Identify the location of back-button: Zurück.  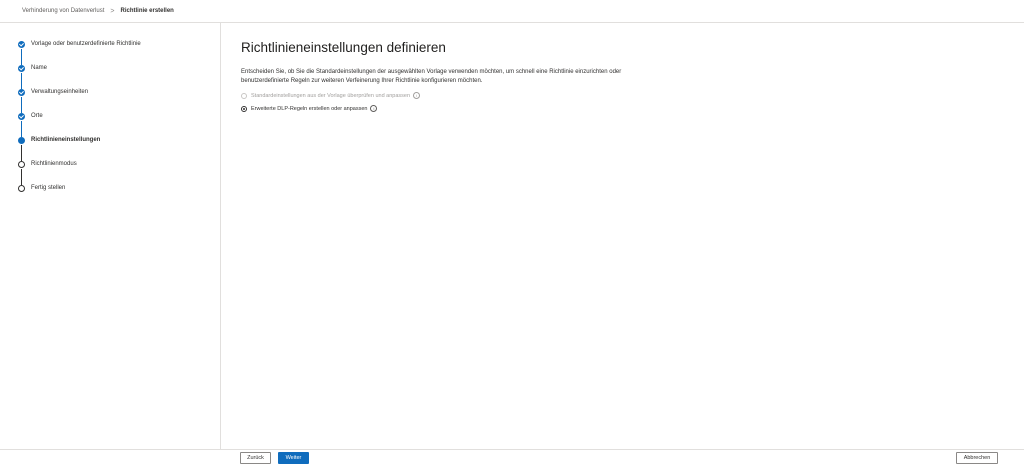
(255, 458).